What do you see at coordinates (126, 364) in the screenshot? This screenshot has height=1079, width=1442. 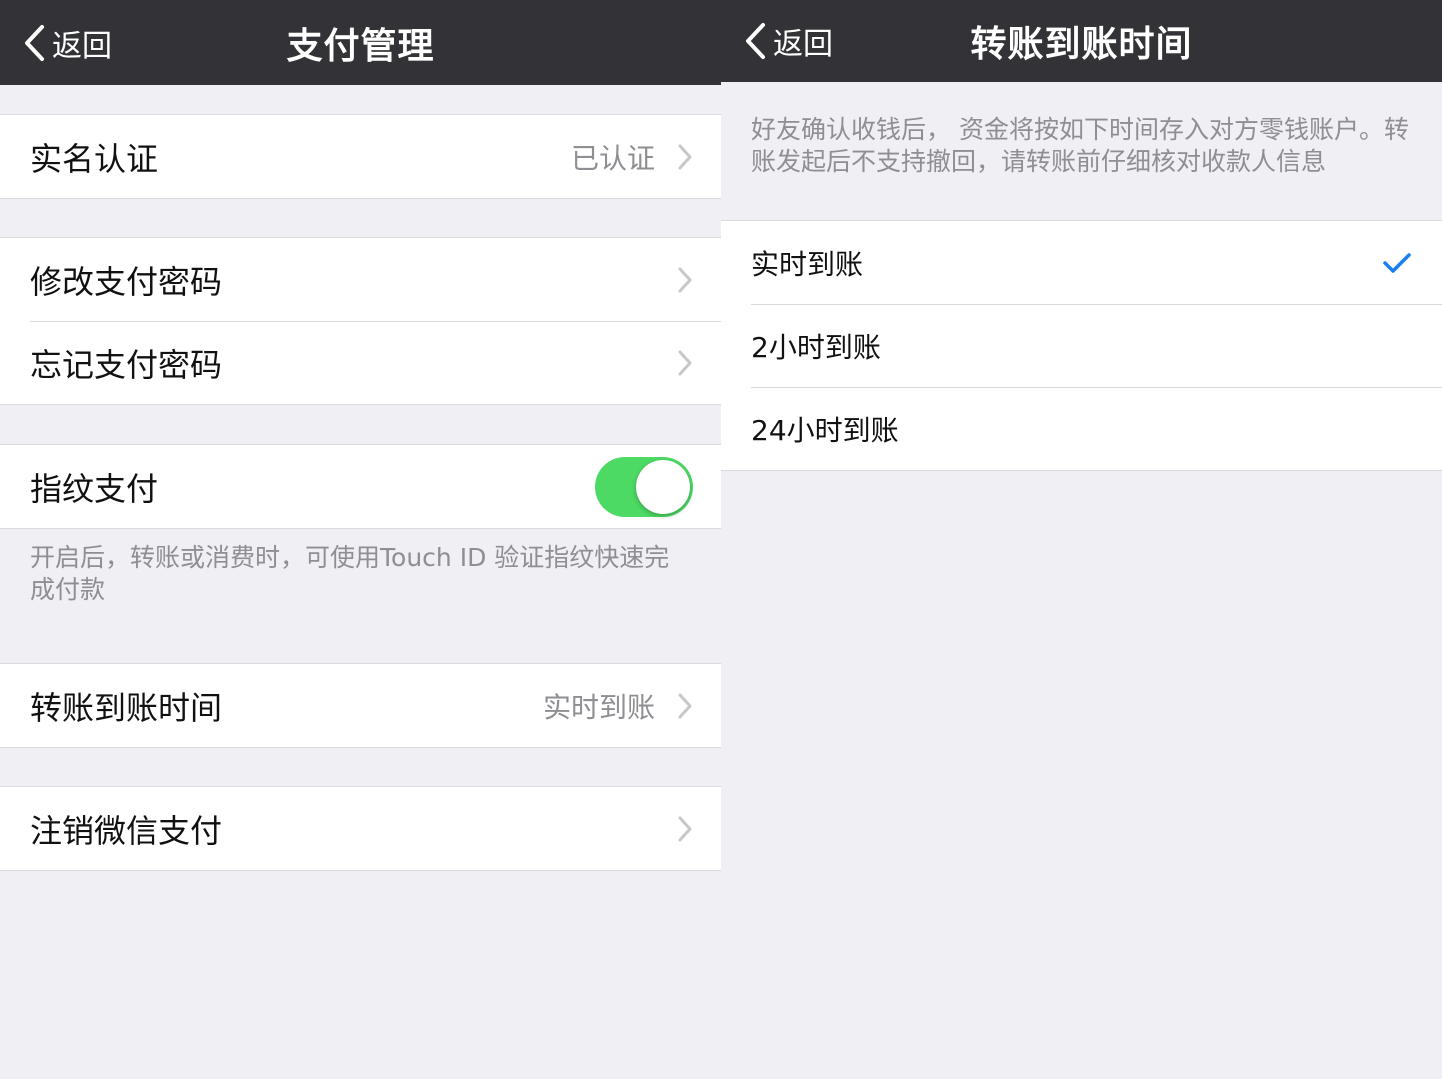 I see `forgot-password-label: 忘记支付密码` at bounding box center [126, 364].